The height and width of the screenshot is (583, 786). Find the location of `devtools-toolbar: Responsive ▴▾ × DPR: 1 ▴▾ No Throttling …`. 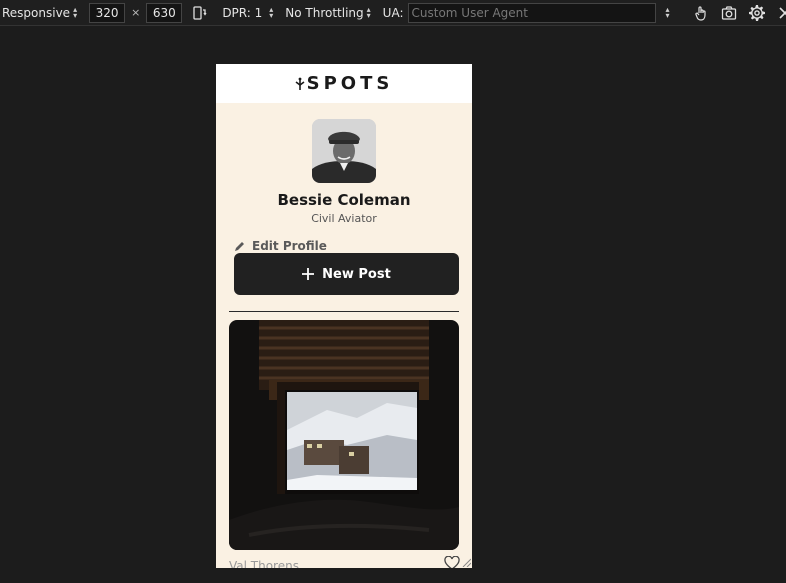

devtools-toolbar: Responsive ▴▾ × DPR: 1 ▴▾ No Throttling … is located at coordinates (393, 13).